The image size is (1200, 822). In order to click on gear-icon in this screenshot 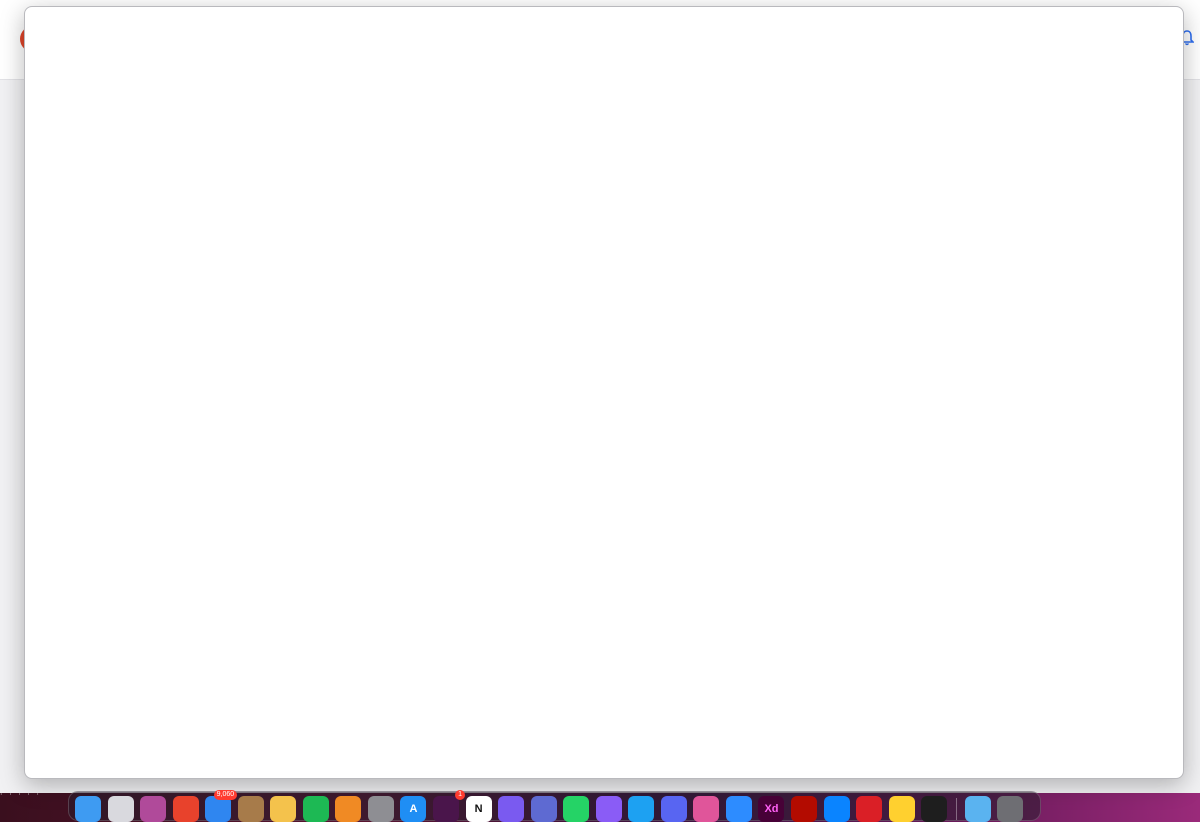, I will do `click(380, 809)`.